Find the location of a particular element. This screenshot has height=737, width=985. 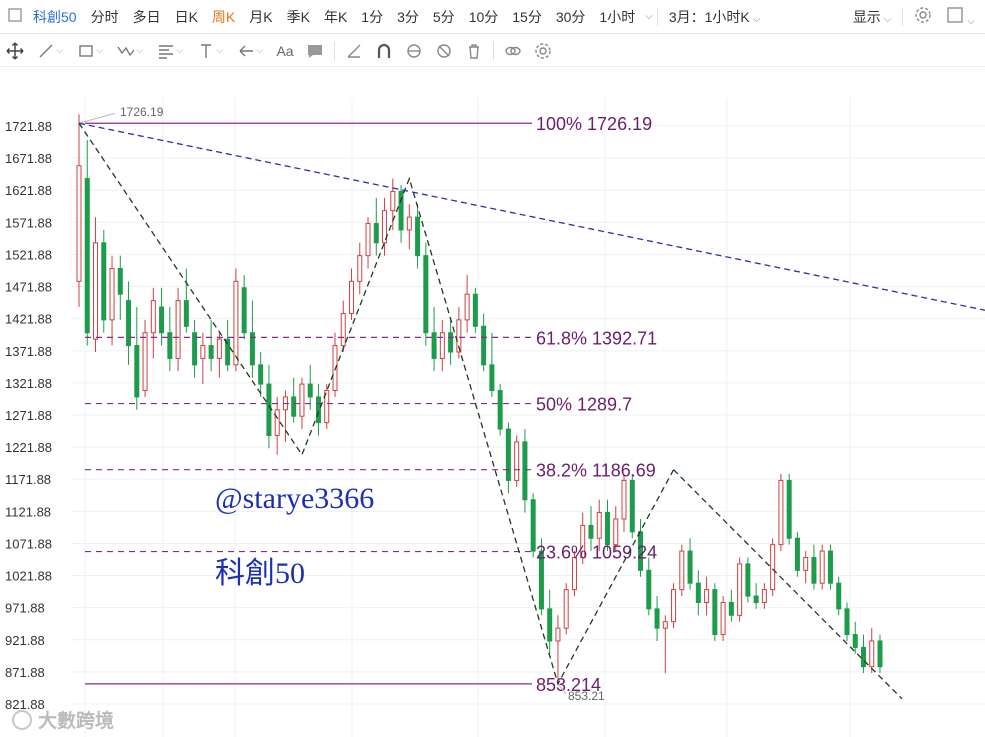

period-tab: 5分 is located at coordinates (444, 17).